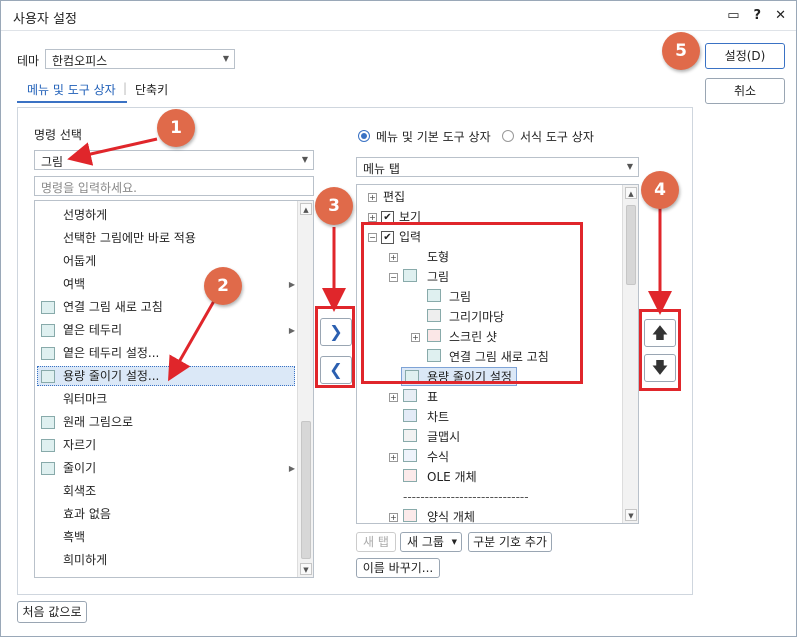 The image size is (797, 638). Describe the element at coordinates (660, 190) in the screenshot. I see `step-badge-4: 4` at that location.